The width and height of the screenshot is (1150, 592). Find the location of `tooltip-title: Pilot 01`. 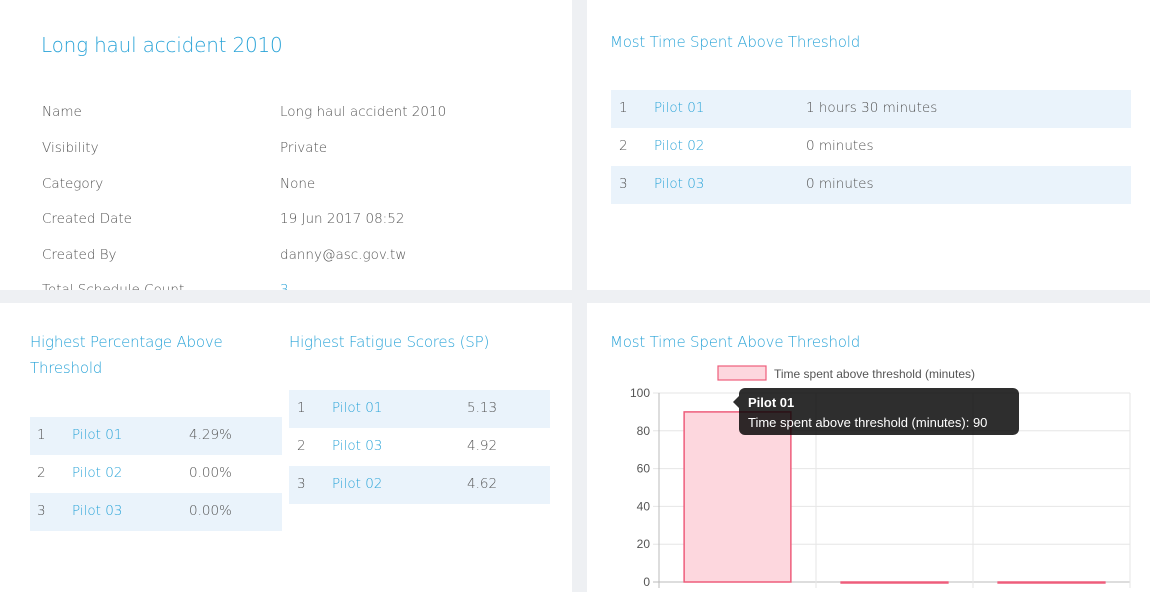

tooltip-title: Pilot 01 is located at coordinates (771, 402).